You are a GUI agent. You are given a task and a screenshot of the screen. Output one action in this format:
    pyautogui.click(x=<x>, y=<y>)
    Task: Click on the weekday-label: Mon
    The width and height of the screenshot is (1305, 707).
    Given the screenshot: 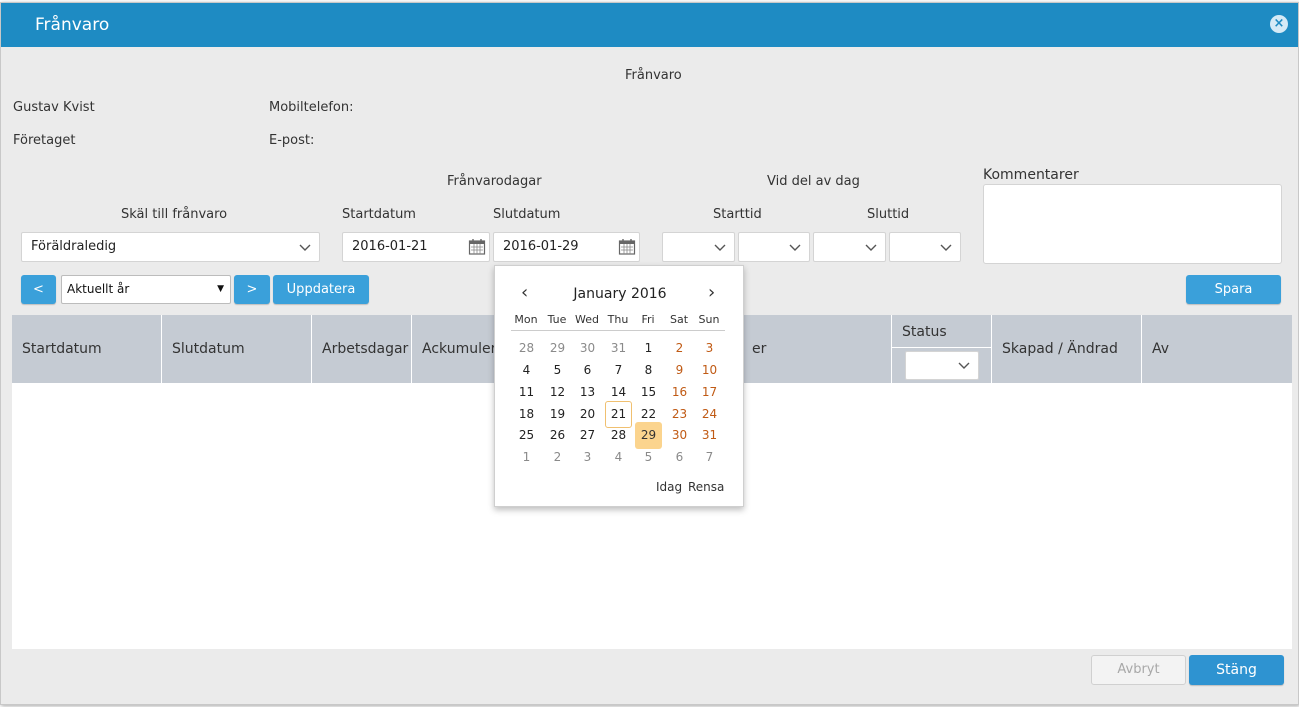 What is the action you would take?
    pyautogui.click(x=526, y=319)
    